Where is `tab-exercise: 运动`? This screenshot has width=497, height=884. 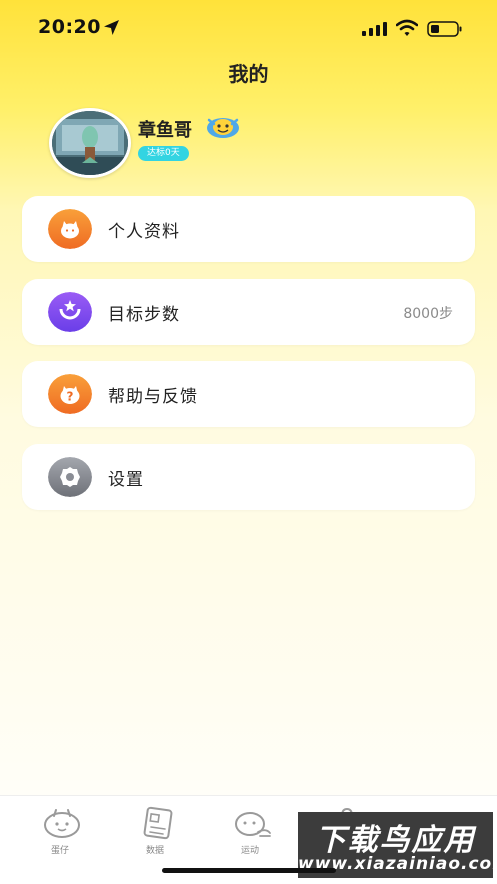
tab-exercise: 运动 is located at coordinates (250, 826).